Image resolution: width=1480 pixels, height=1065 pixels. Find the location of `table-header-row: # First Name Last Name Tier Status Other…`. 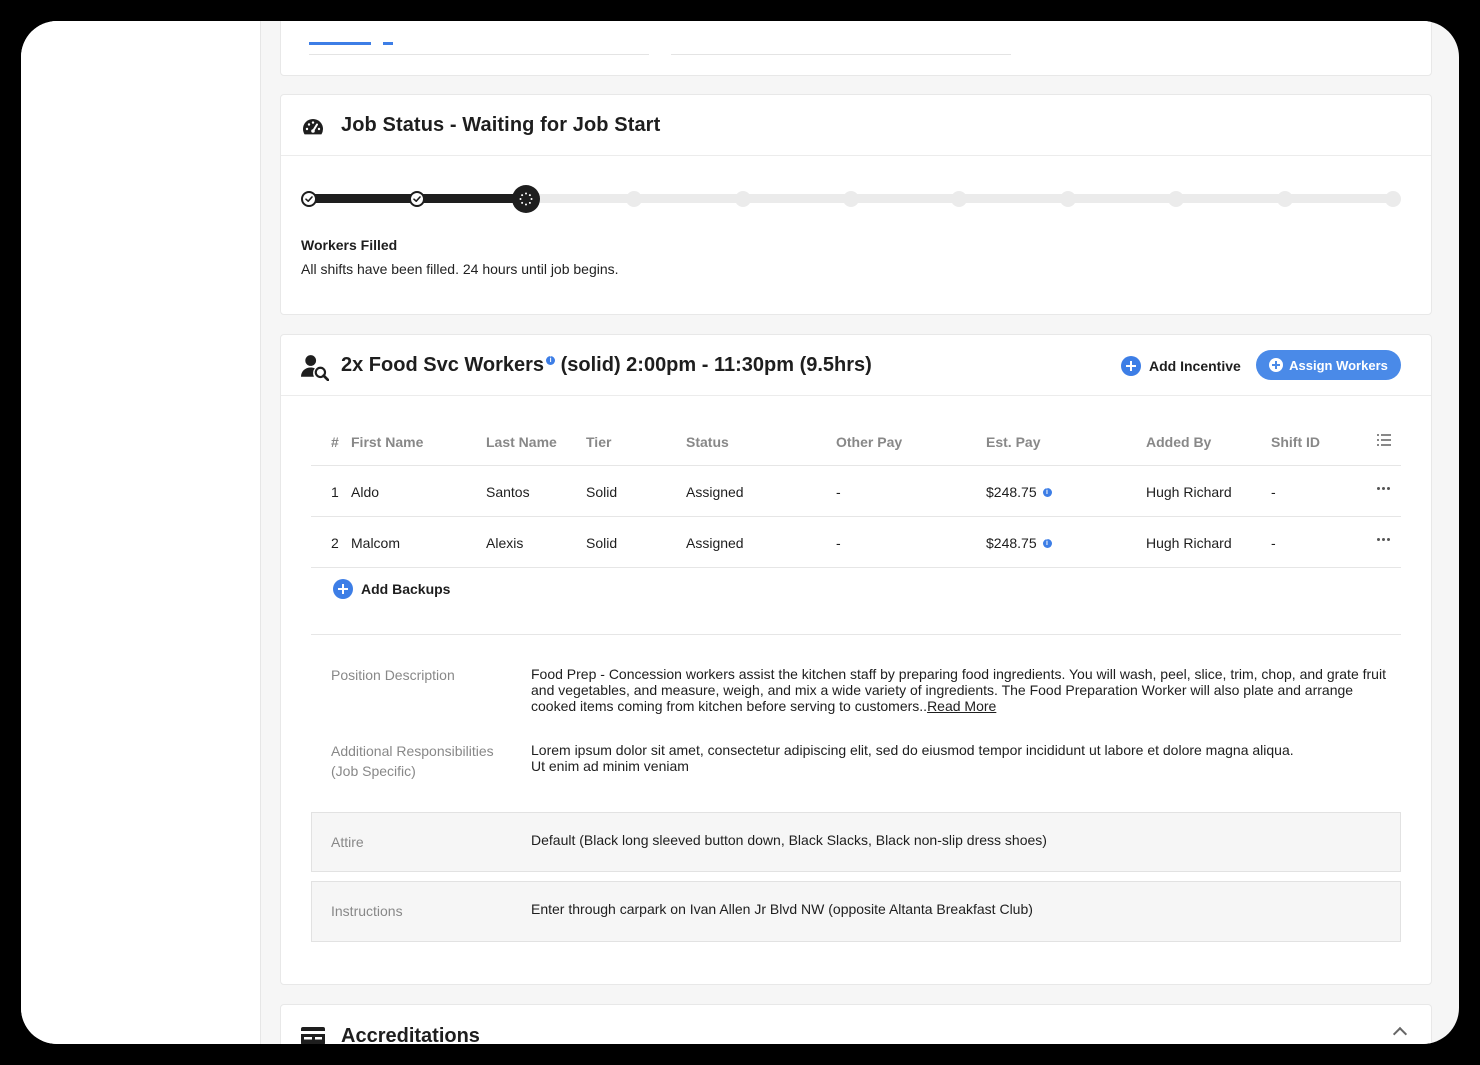

table-header-row: # First Name Last Name Tier Status Other… is located at coordinates (856, 441).